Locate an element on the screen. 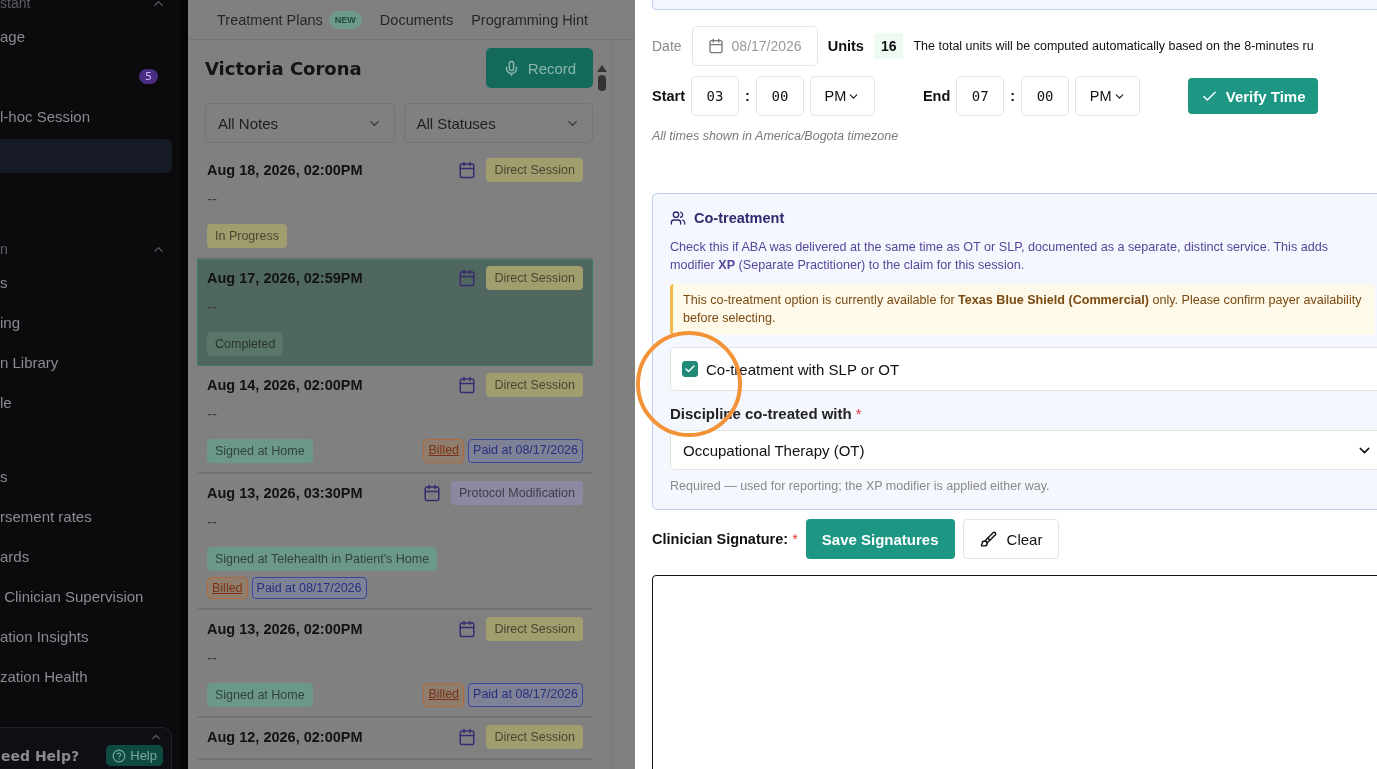  patient-name: Victoria Corona is located at coordinates (283, 68).